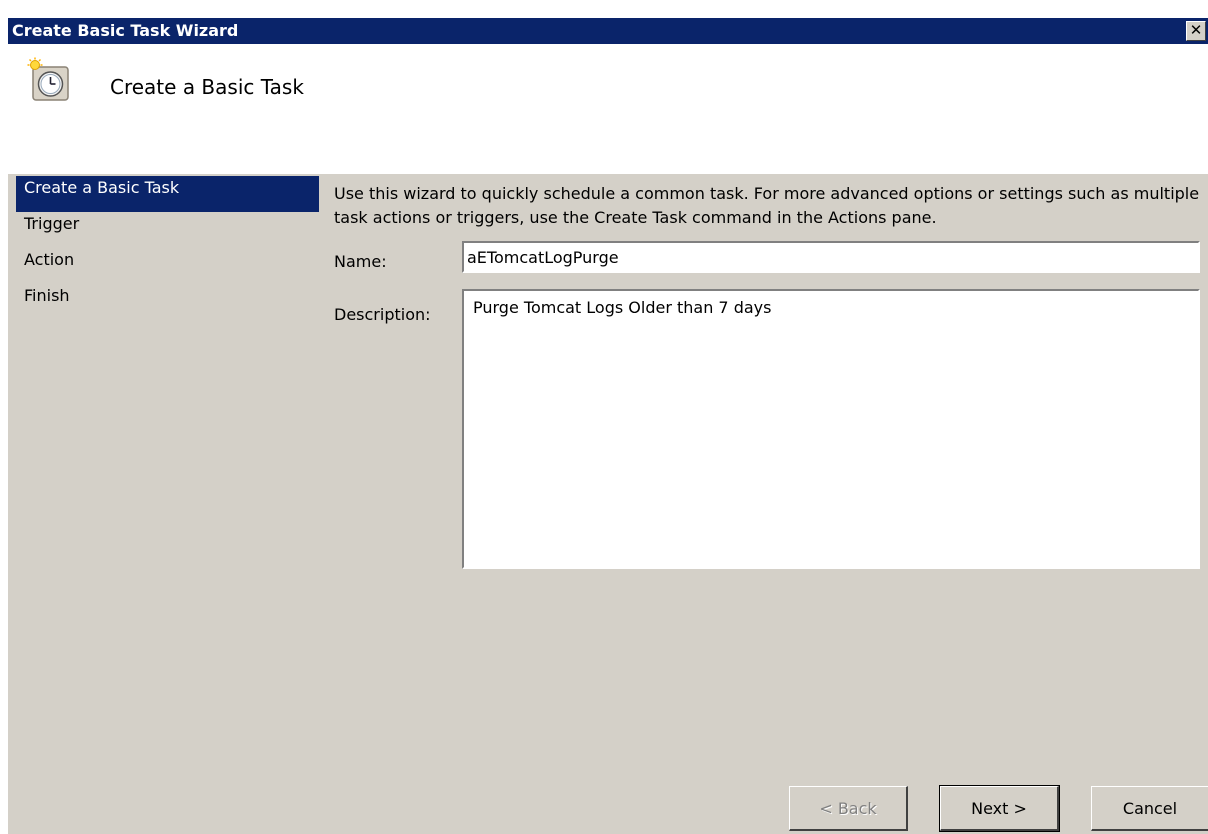  What do you see at coordinates (999, 808) in the screenshot?
I see `next-button: Next >` at bounding box center [999, 808].